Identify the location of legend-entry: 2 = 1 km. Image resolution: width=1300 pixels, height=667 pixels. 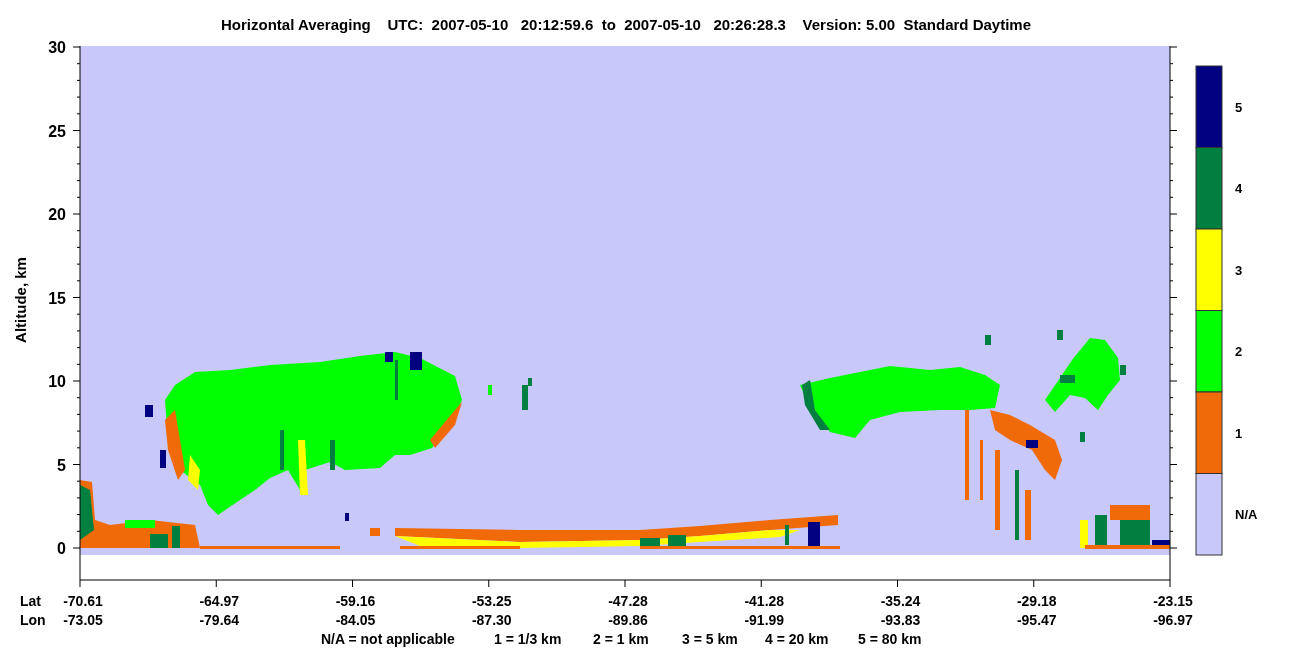
(621, 639).